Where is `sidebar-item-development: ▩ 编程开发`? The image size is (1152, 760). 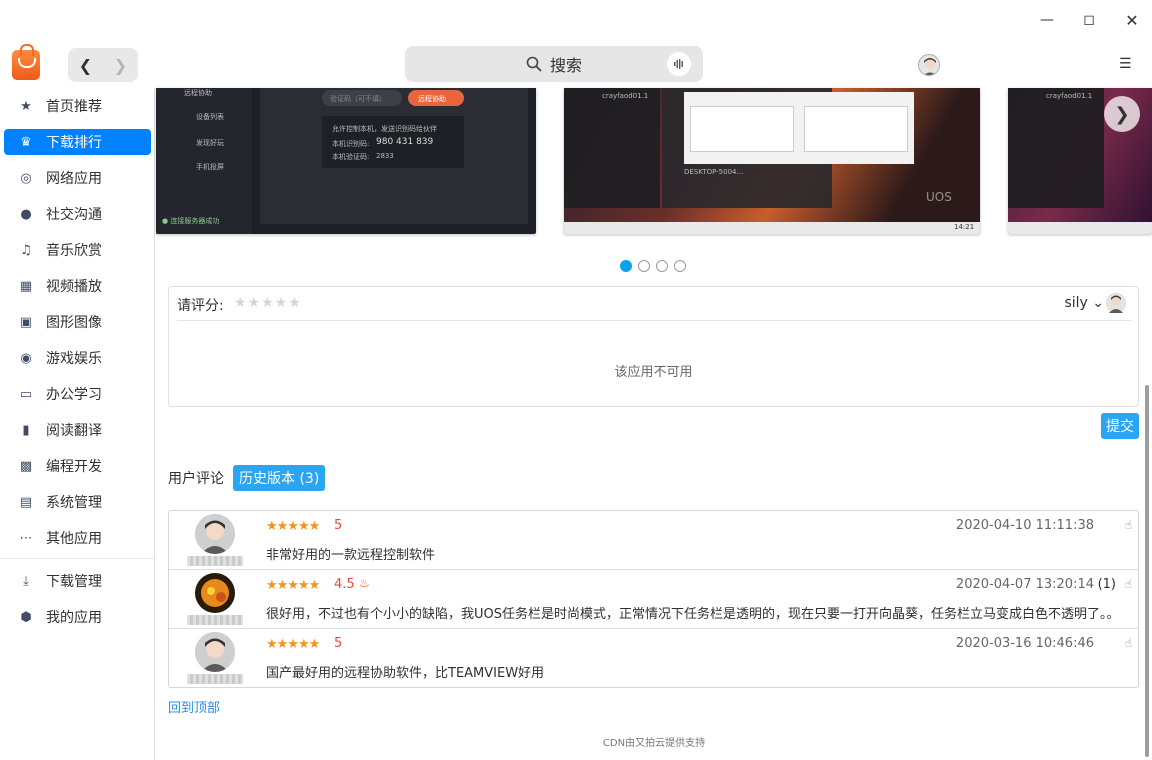
sidebar-item-development: ▩ 编程开发 is located at coordinates (77, 466).